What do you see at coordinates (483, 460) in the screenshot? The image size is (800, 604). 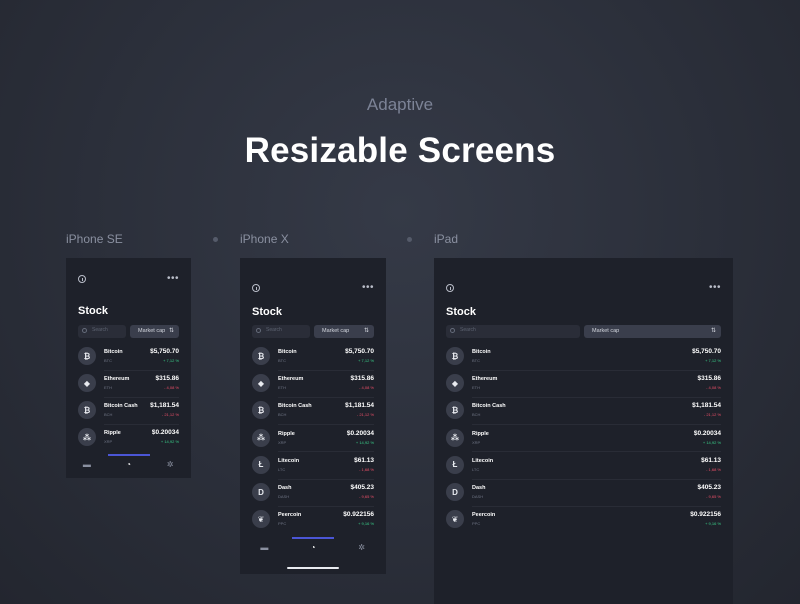 I see `coin-name: Litecoin` at bounding box center [483, 460].